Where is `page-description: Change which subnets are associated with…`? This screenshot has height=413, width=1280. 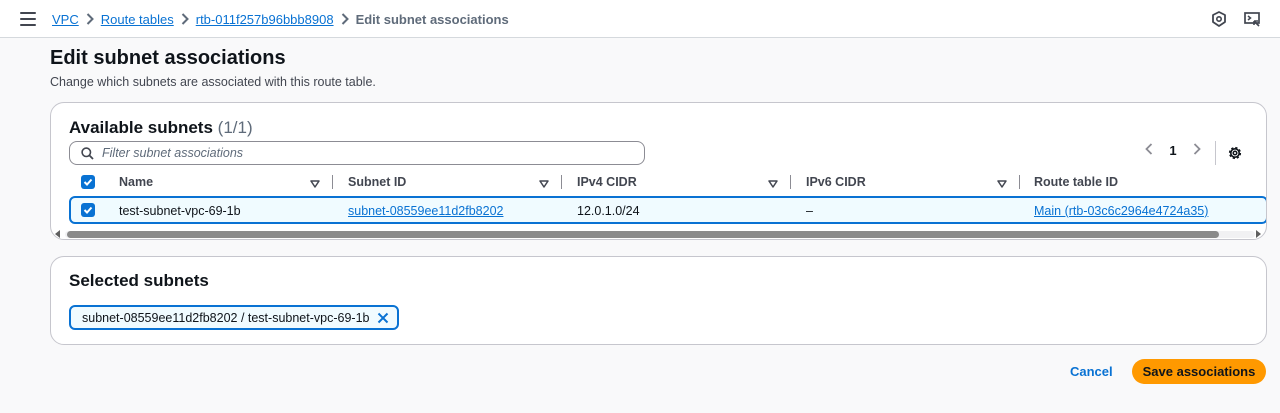 page-description: Change which subnets are associated with… is located at coordinates (213, 82).